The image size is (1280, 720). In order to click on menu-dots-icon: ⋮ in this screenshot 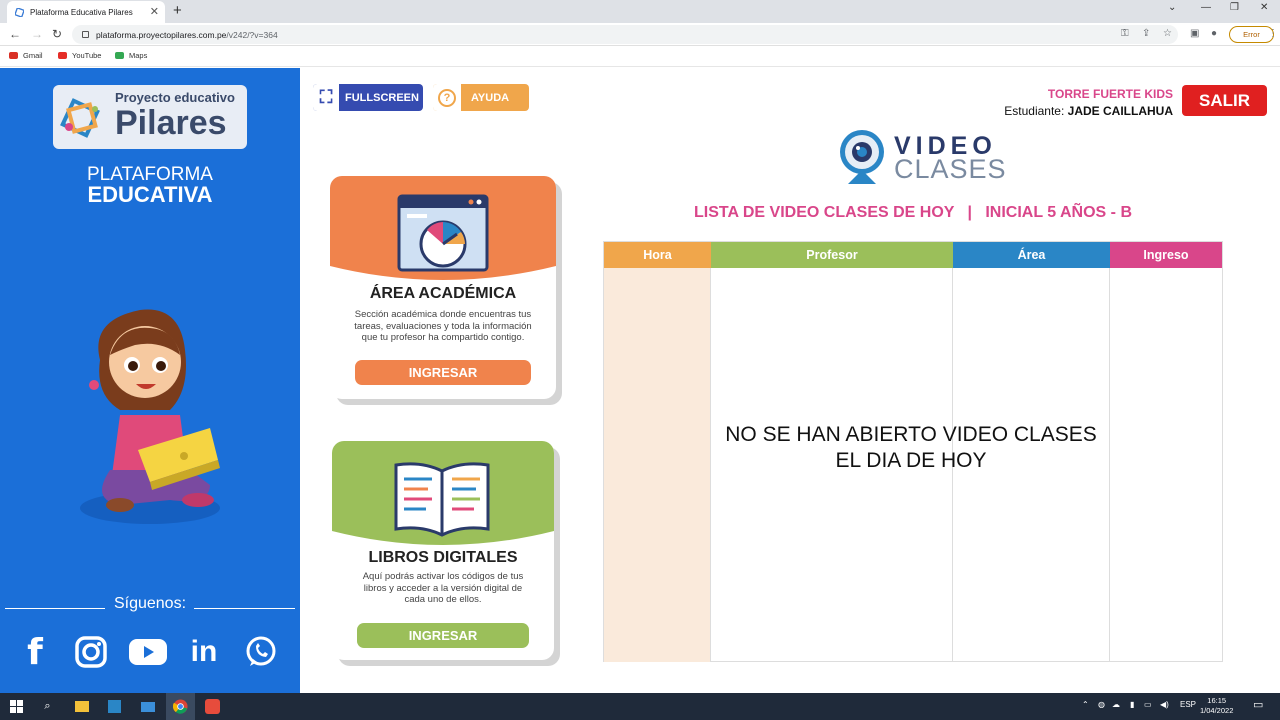, I will do `click(1273, 33)`.